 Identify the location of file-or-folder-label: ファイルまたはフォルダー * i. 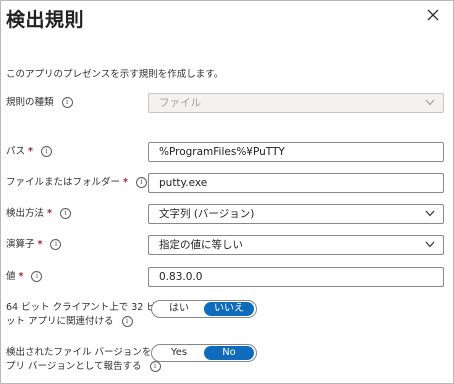
(76, 183).